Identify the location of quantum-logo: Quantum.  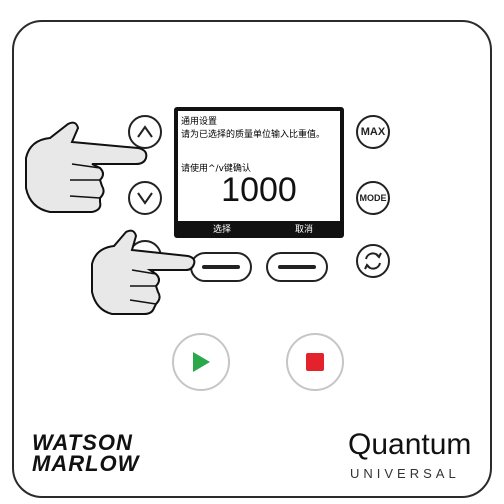
(410, 444).